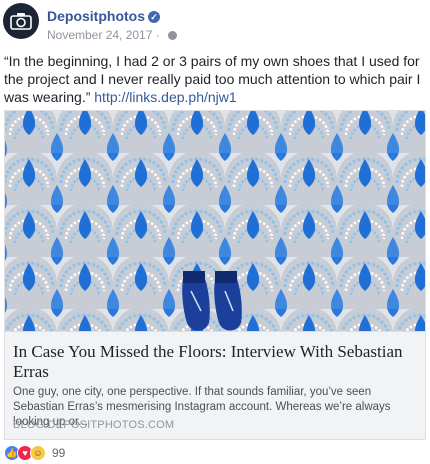 This screenshot has height=464, width=430. Describe the element at coordinates (173, 35) in the screenshot. I see `globe-icon` at that location.